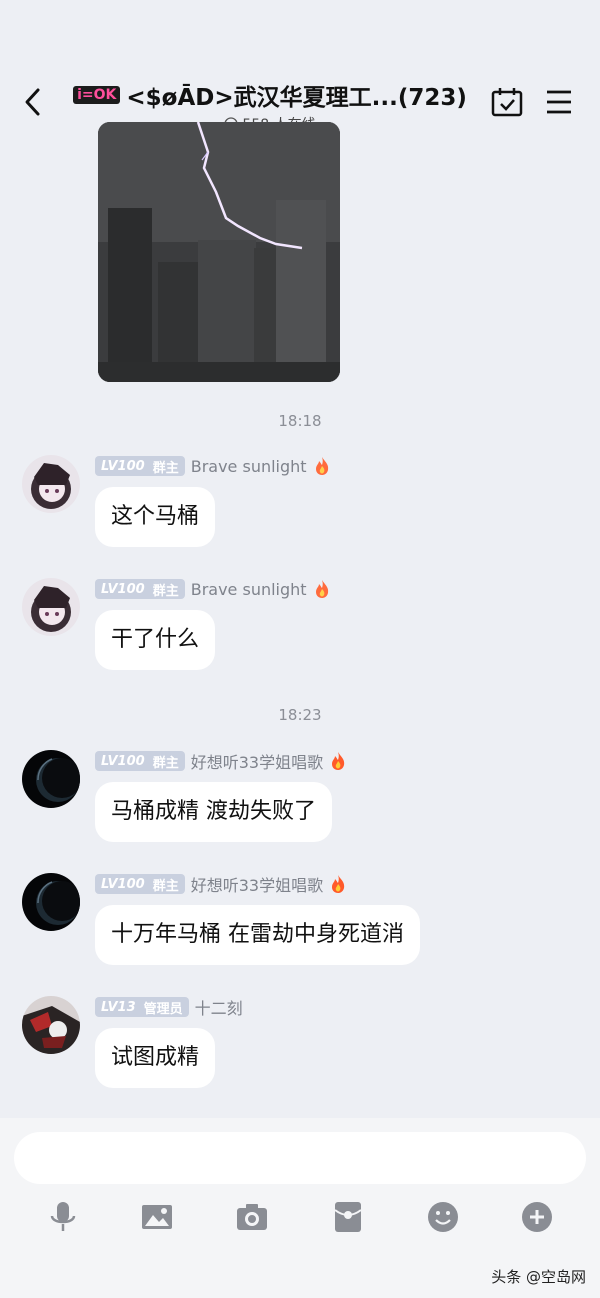 The width and height of the screenshot is (600, 1298). Describe the element at coordinates (507, 102) in the screenshot. I see `calendar-check-icon` at that location.